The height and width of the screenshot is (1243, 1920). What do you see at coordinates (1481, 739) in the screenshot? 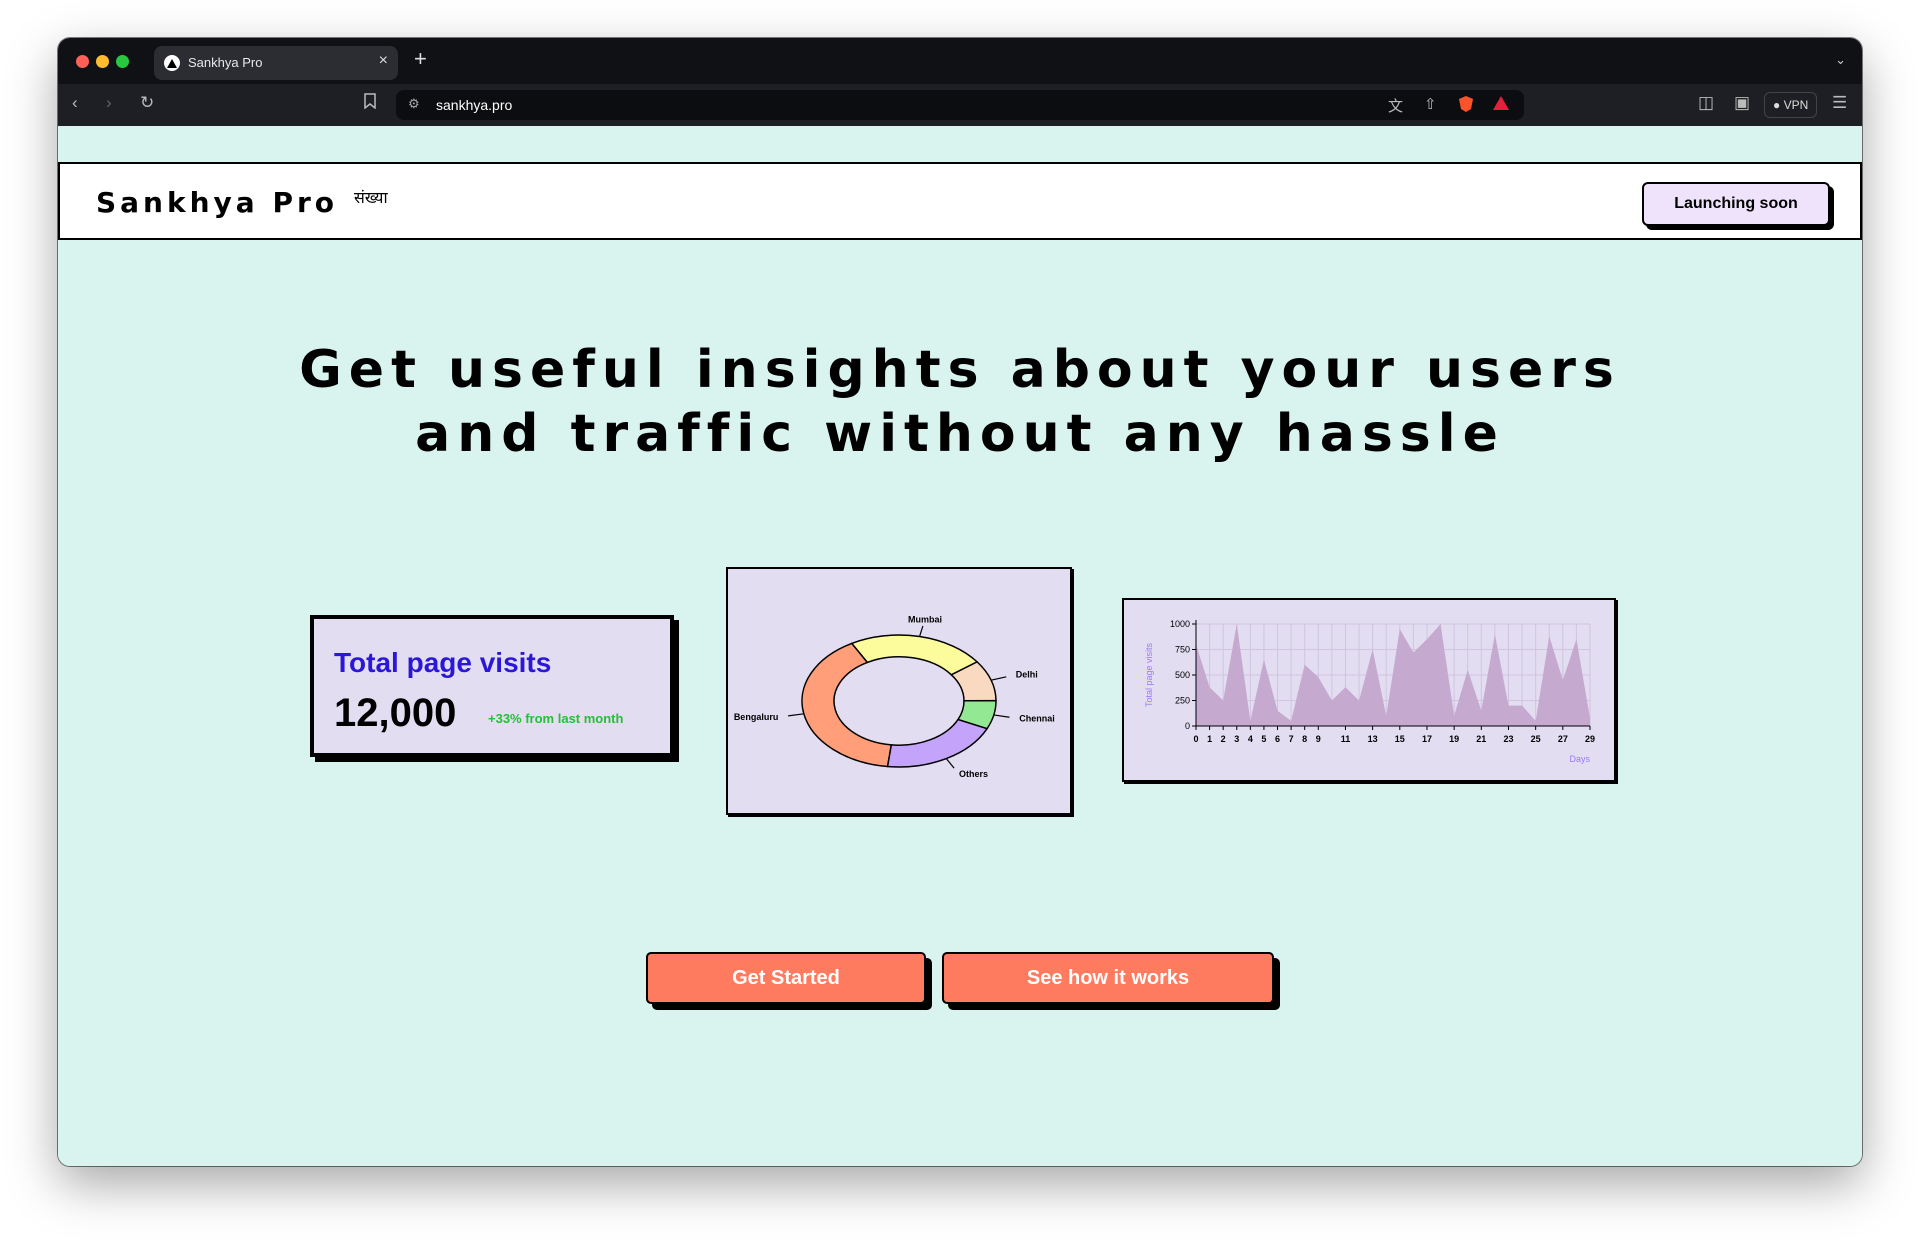
I see `x-tick-label: 21` at bounding box center [1481, 739].